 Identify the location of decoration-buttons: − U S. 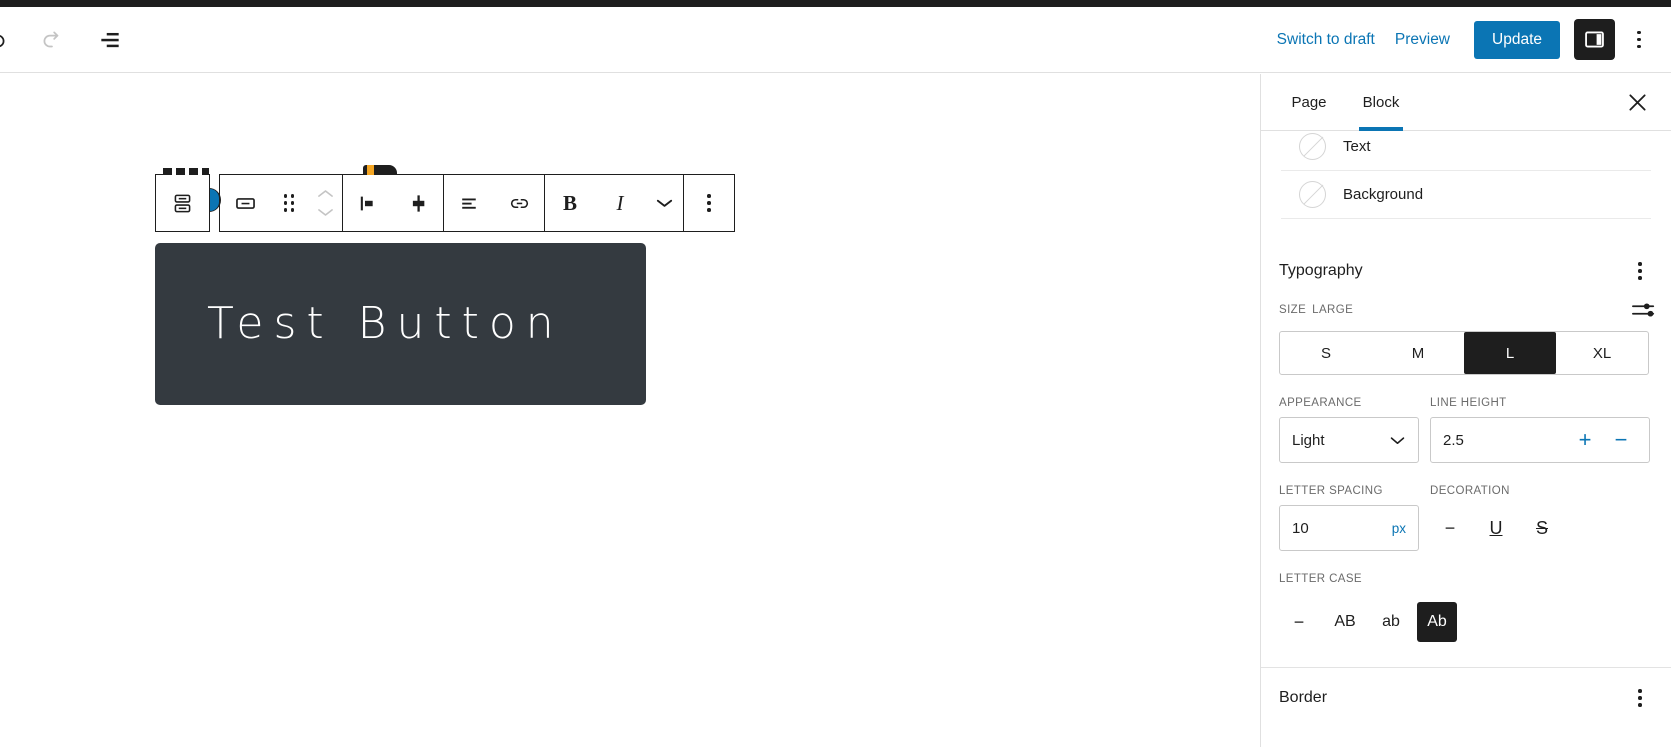
(1540, 528).